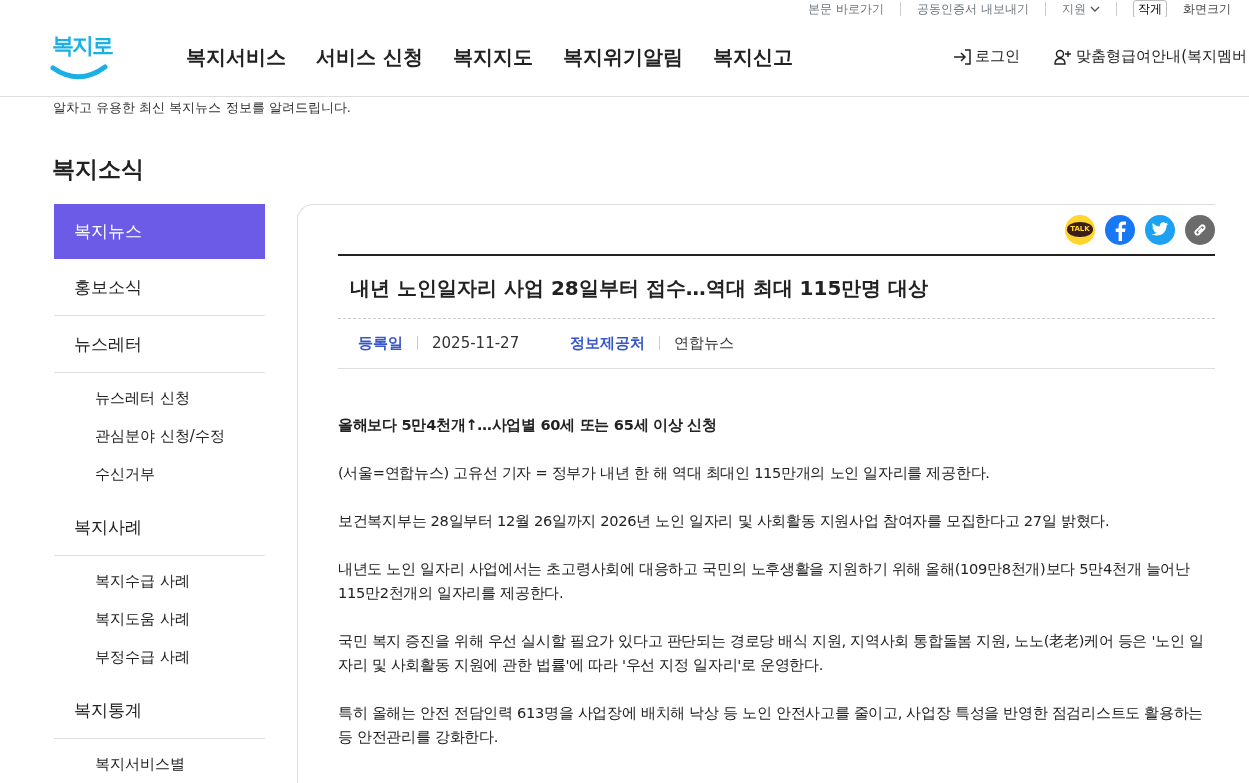 The image size is (1249, 783). What do you see at coordinates (615, 343) in the screenshot?
I see `meta-label: 정보제공처` at bounding box center [615, 343].